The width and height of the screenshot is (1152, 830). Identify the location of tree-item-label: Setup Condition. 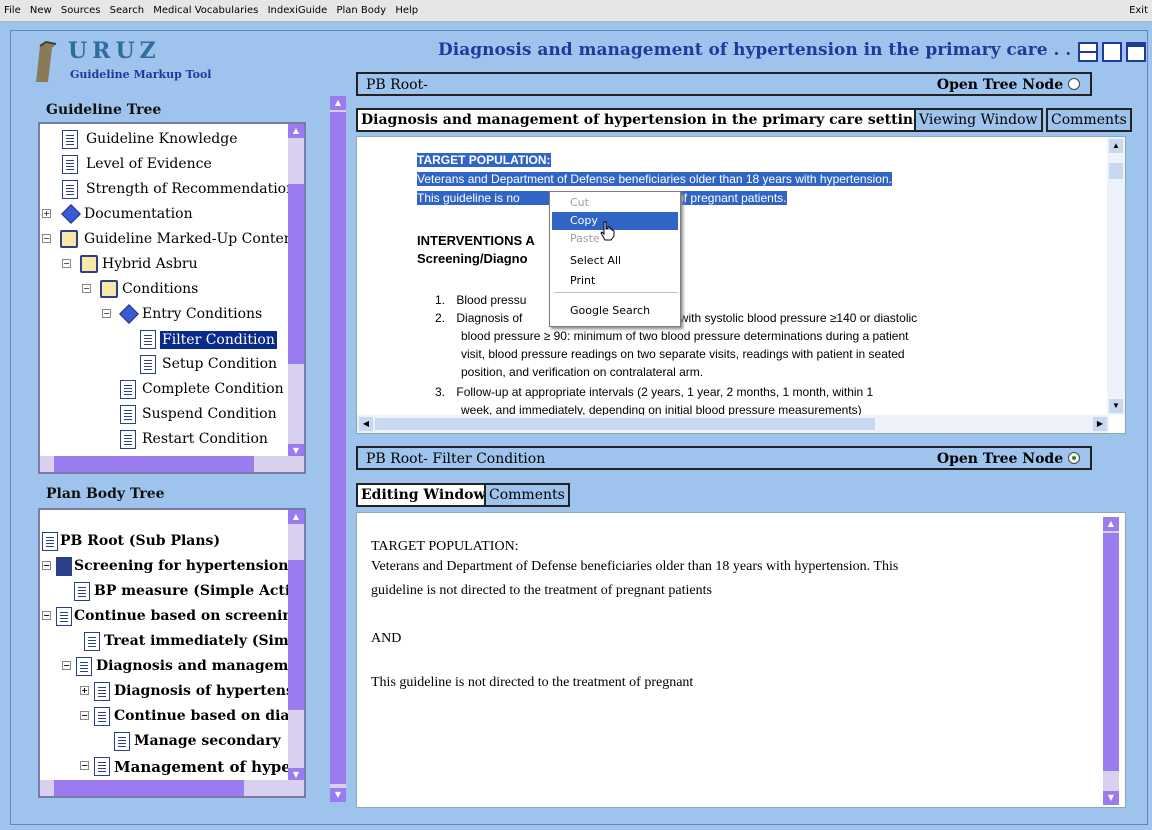
(220, 364).